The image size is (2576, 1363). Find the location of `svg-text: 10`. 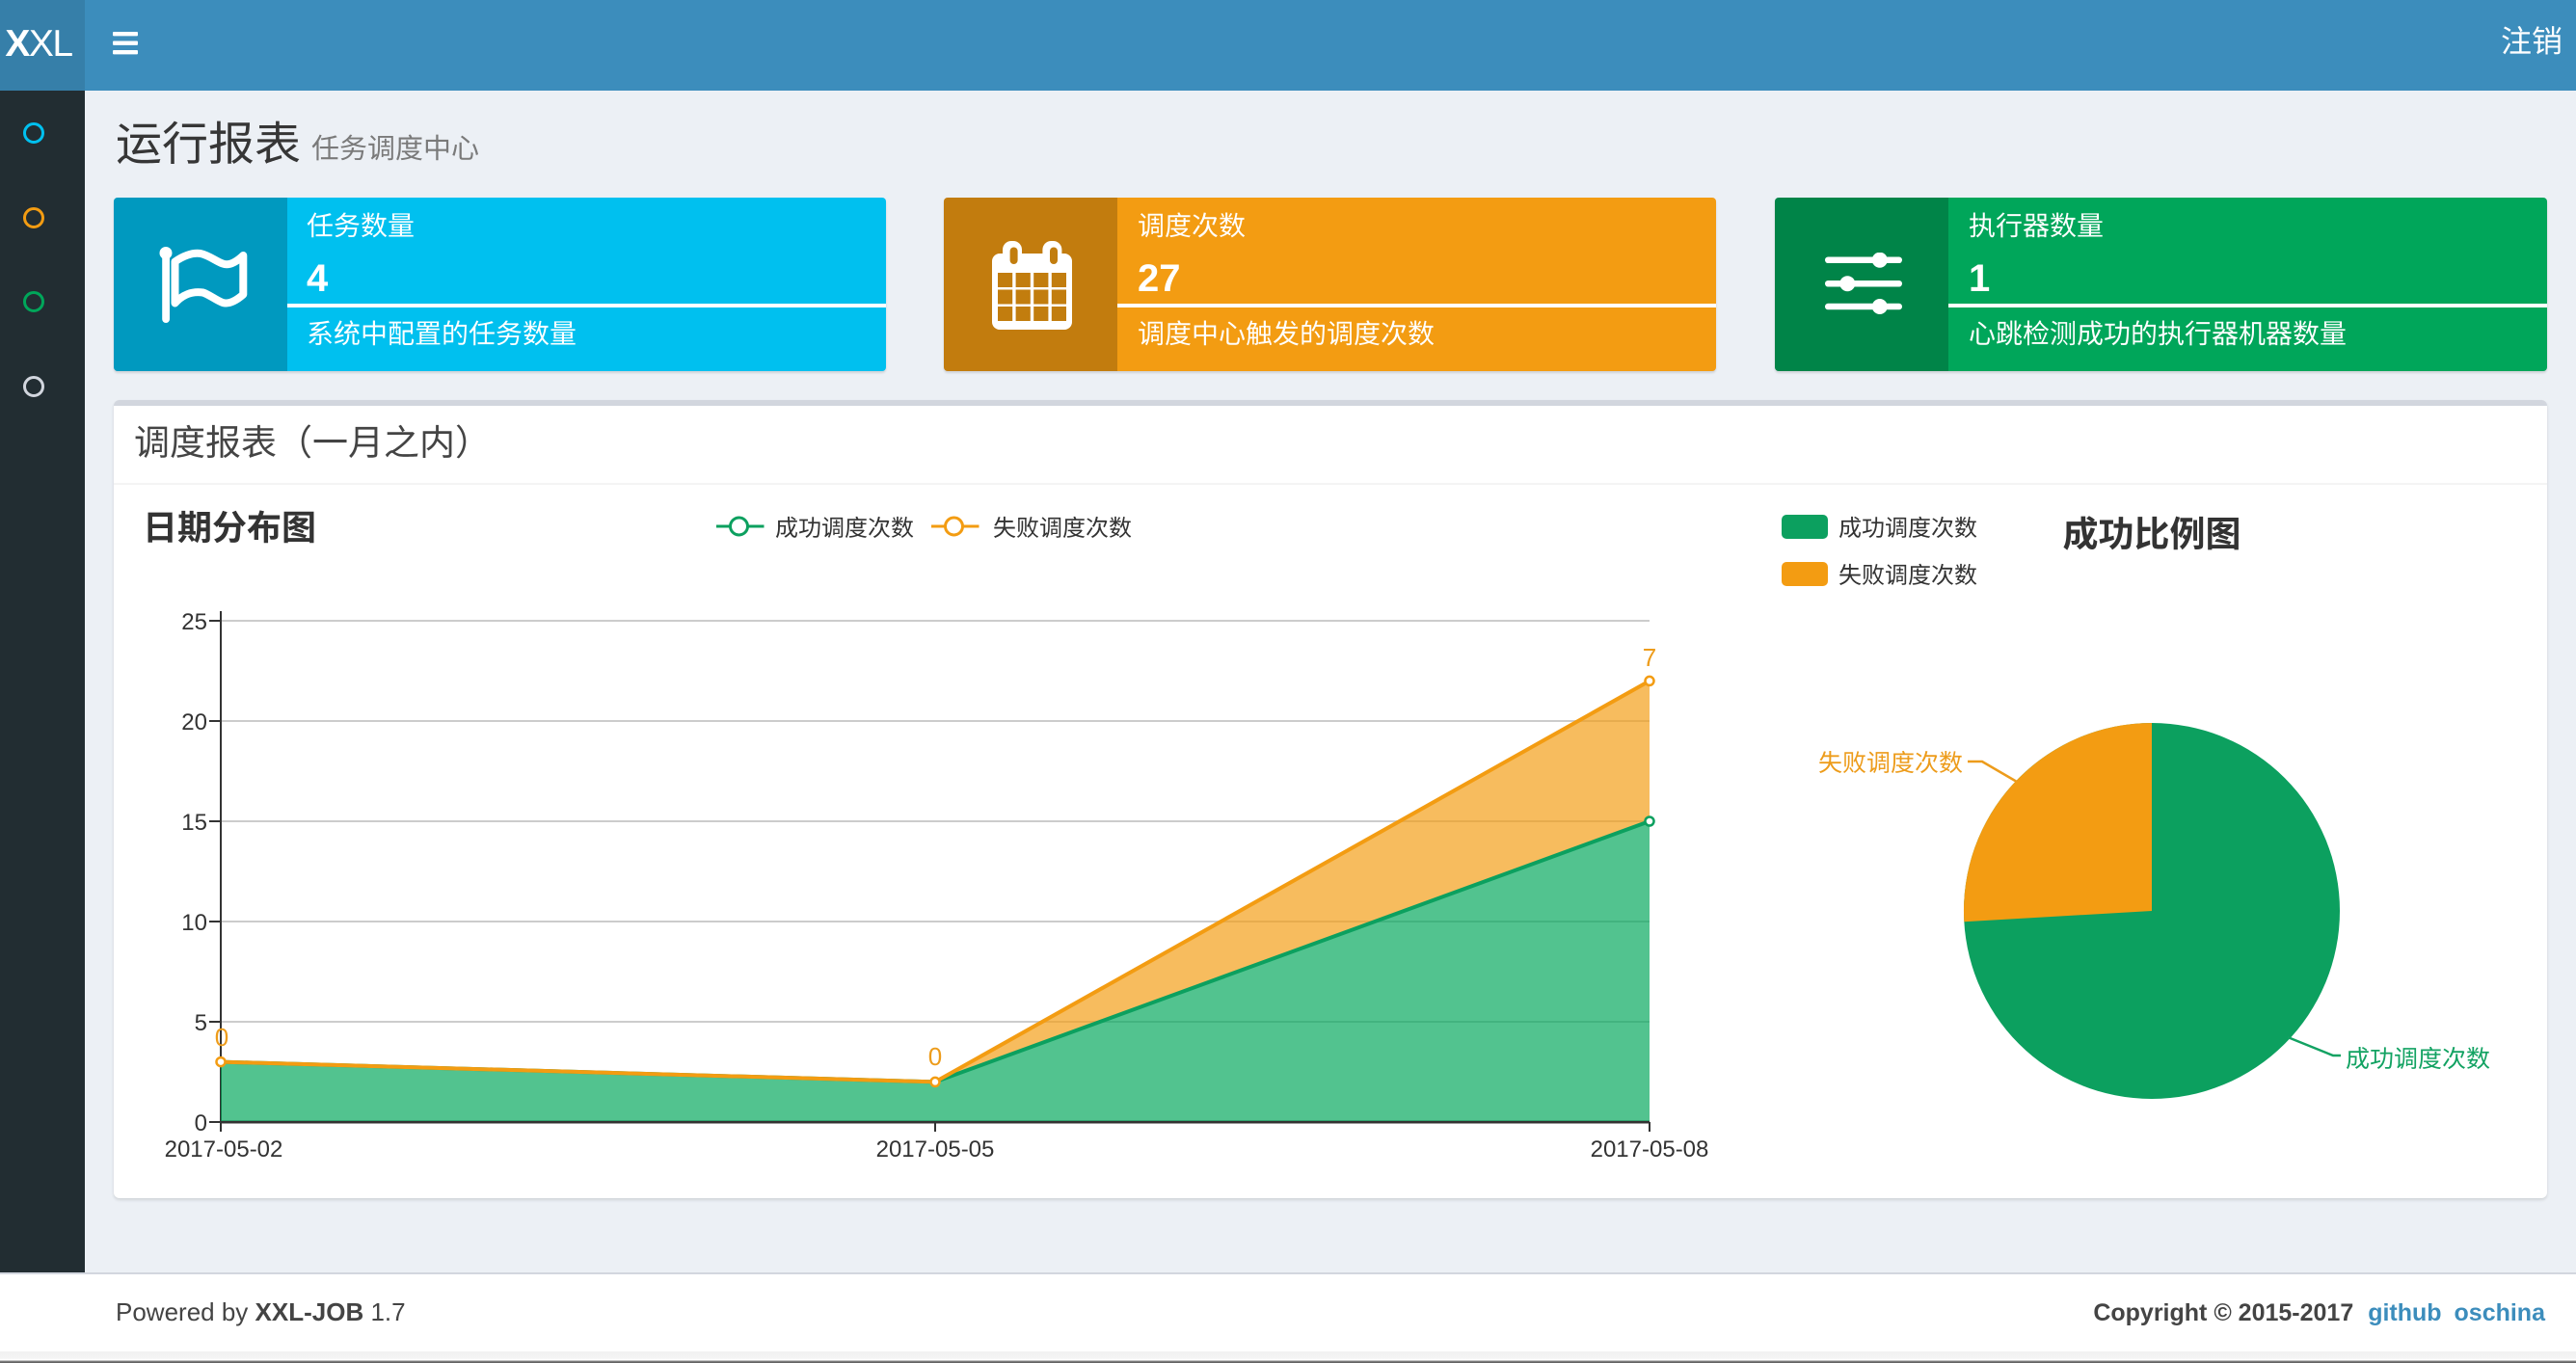

svg-text: 10 is located at coordinates (194, 923).